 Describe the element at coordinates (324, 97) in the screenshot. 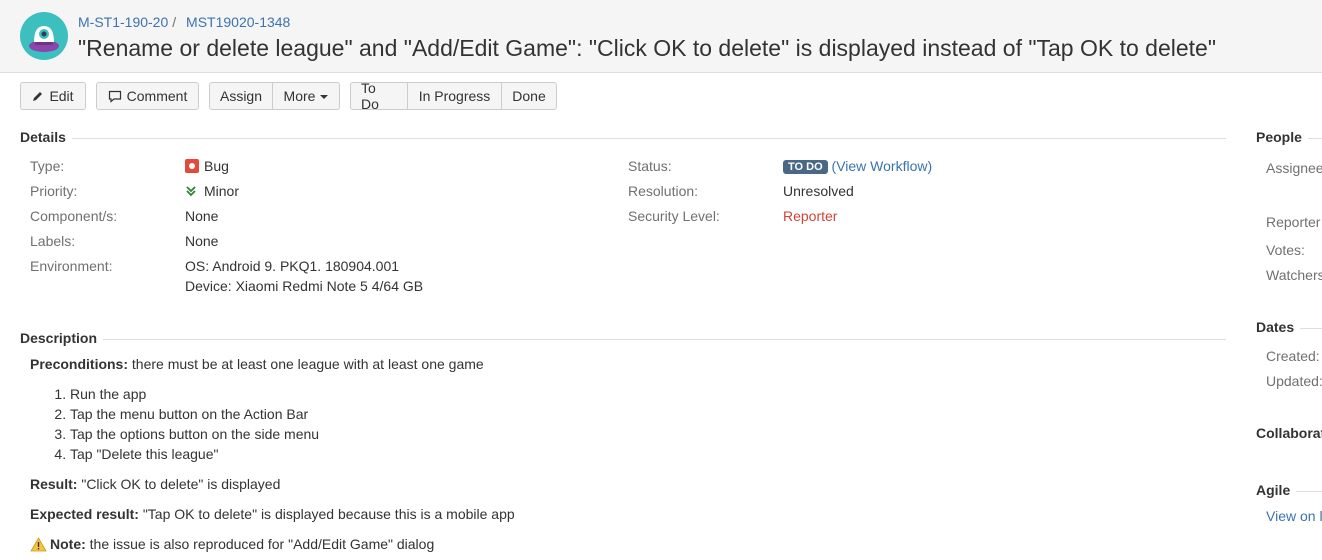

I see `chevron-down-icon` at that location.